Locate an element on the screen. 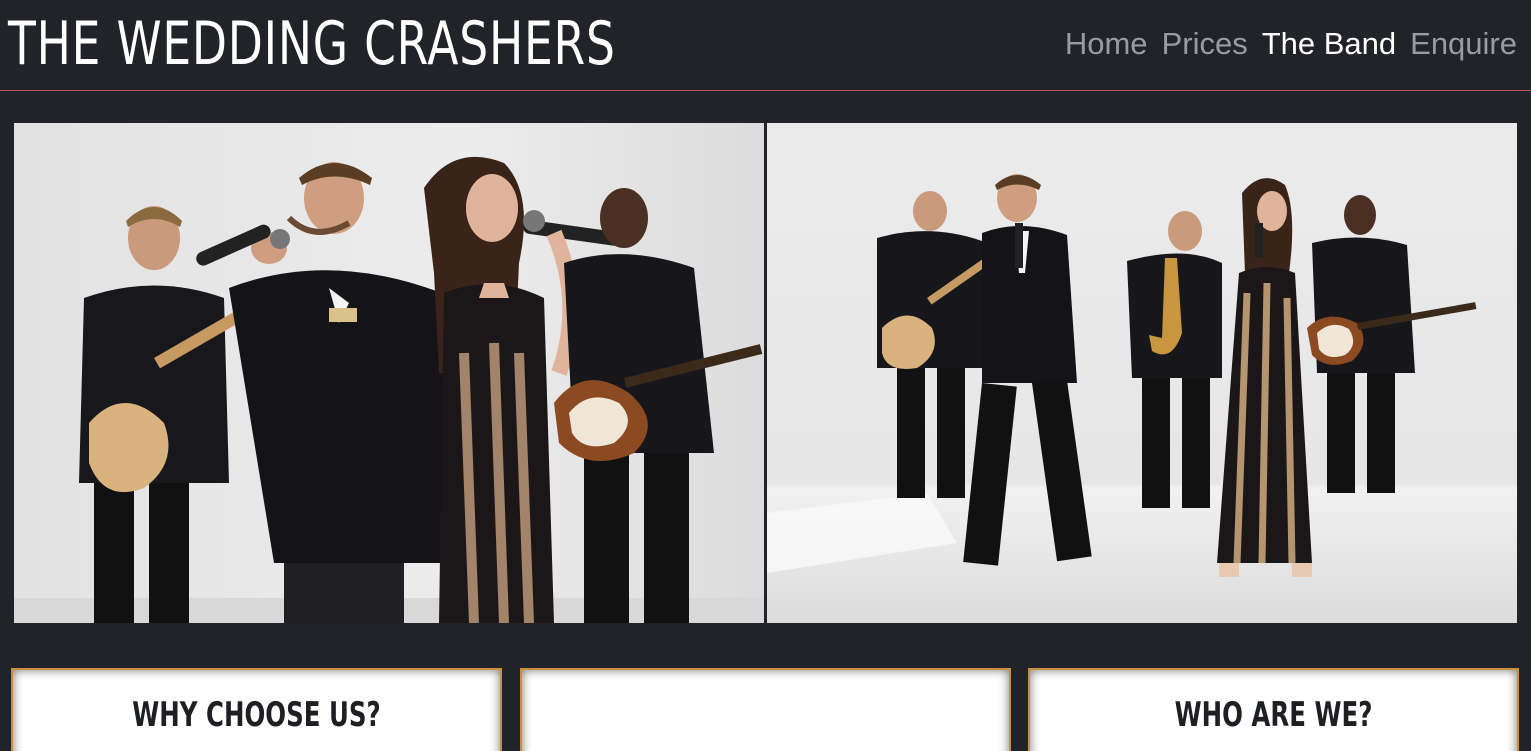 The image size is (1531, 751). nav-enquire-link: Enquire is located at coordinates (1463, 44).